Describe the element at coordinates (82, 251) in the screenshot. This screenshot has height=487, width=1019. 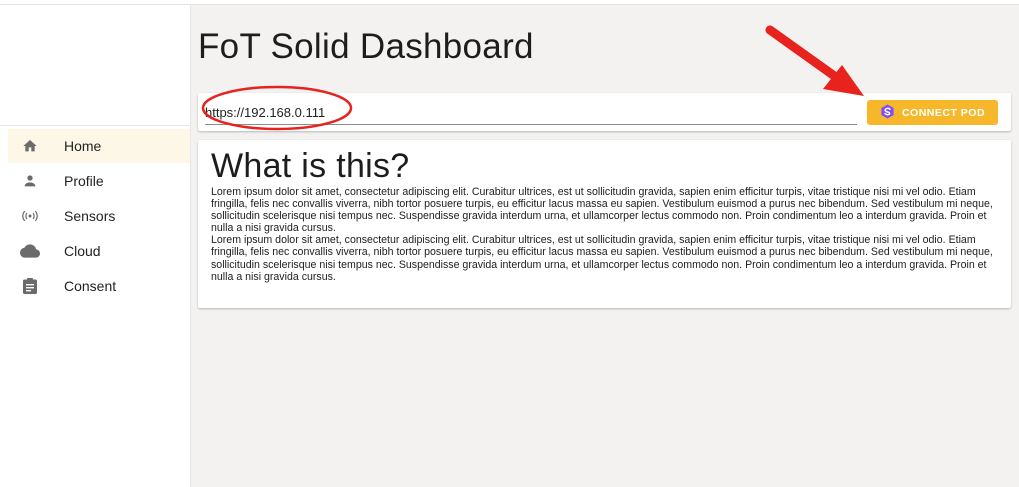
I see `sidebar-item-label: Cloud` at that location.